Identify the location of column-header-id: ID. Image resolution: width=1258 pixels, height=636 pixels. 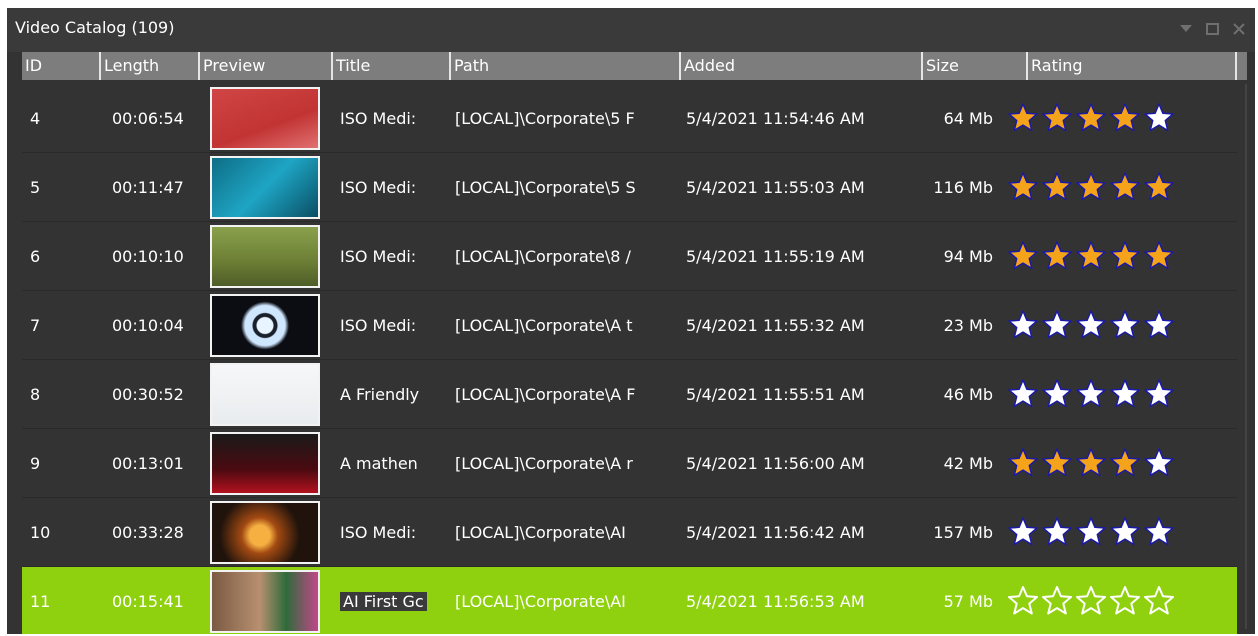
(61, 66).